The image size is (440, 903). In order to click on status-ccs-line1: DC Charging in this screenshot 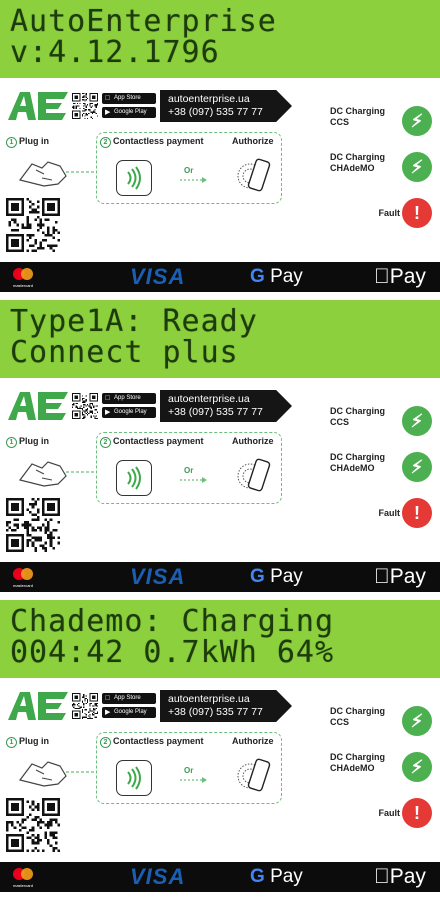, I will do `click(357, 111)`.